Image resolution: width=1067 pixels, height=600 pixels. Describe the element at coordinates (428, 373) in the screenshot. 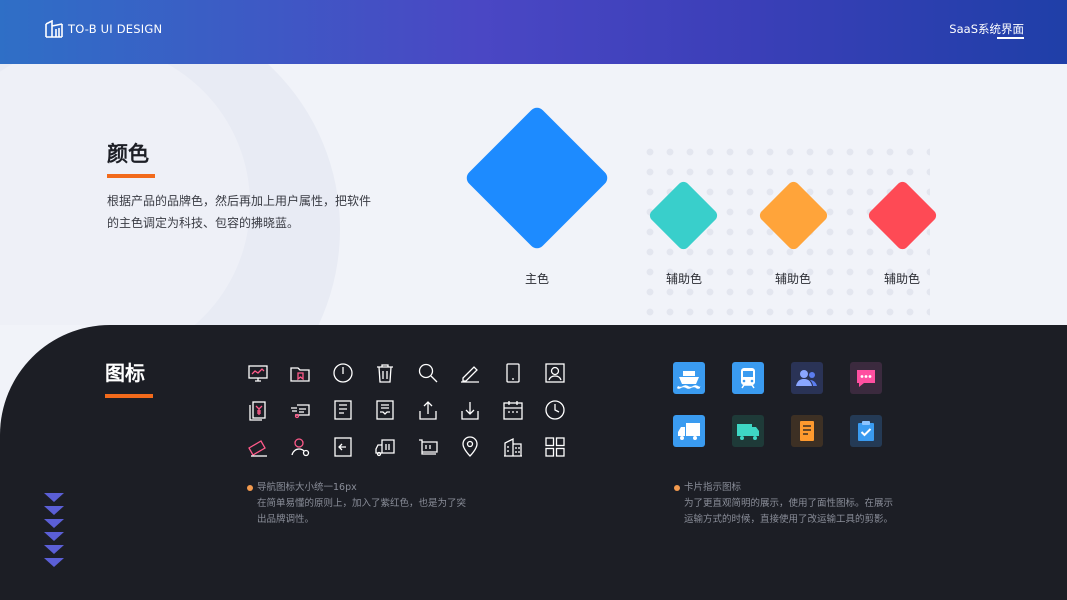

I see `search-icon` at that location.